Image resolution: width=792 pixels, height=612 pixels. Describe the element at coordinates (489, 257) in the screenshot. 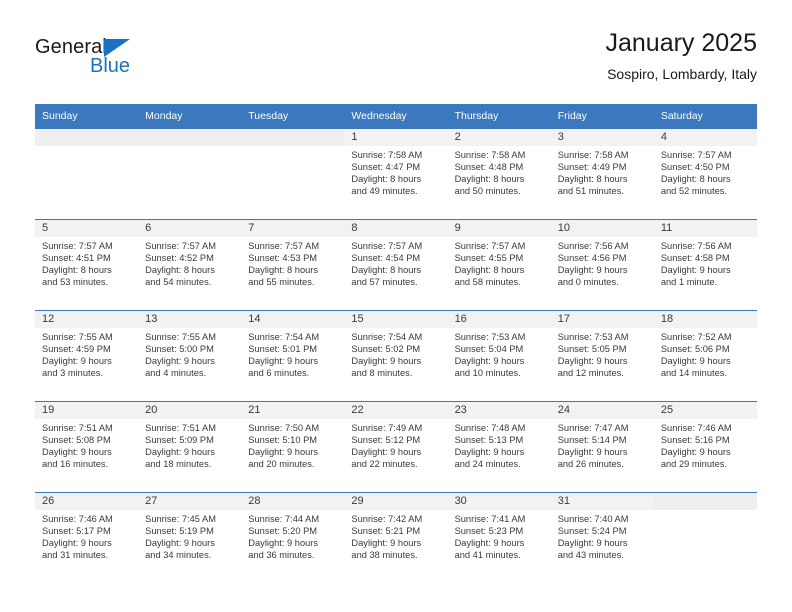

I see `sunset-text: Sunset: 4:55 PM` at that location.